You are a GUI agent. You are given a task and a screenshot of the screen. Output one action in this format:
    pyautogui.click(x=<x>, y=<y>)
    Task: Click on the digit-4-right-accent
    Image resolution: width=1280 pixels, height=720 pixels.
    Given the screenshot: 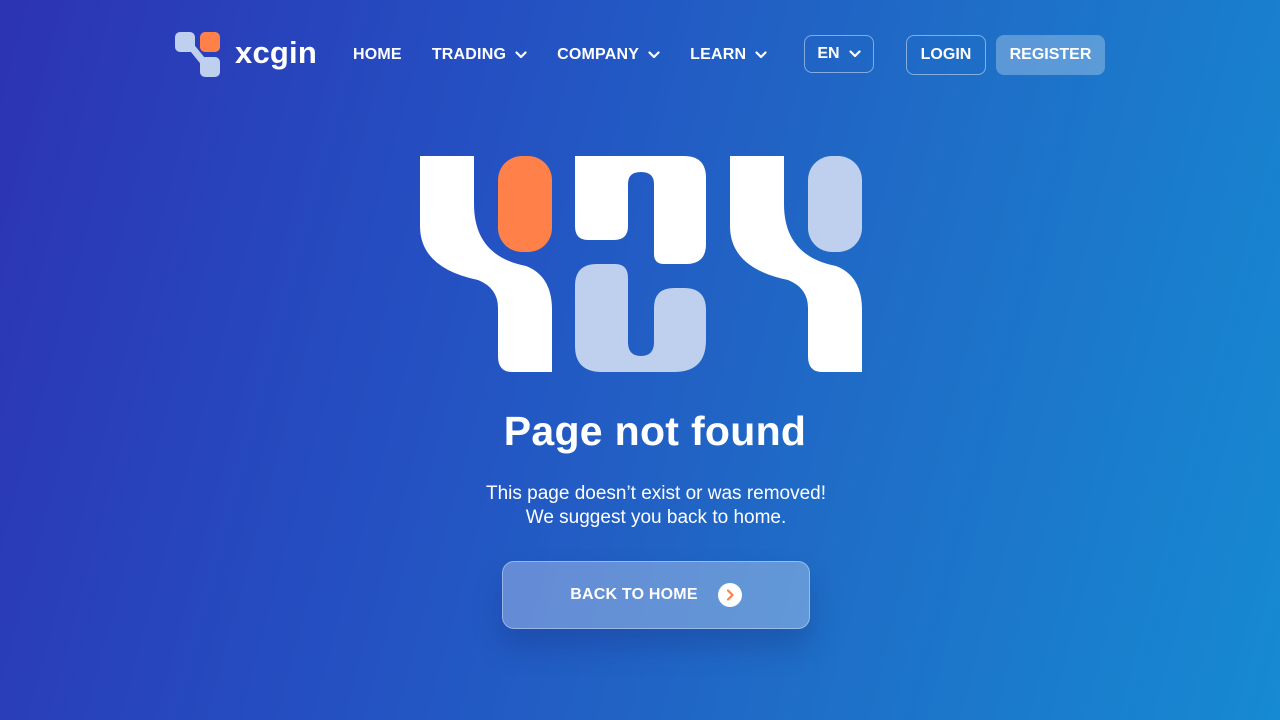 What is the action you would take?
    pyautogui.click(x=835, y=204)
    